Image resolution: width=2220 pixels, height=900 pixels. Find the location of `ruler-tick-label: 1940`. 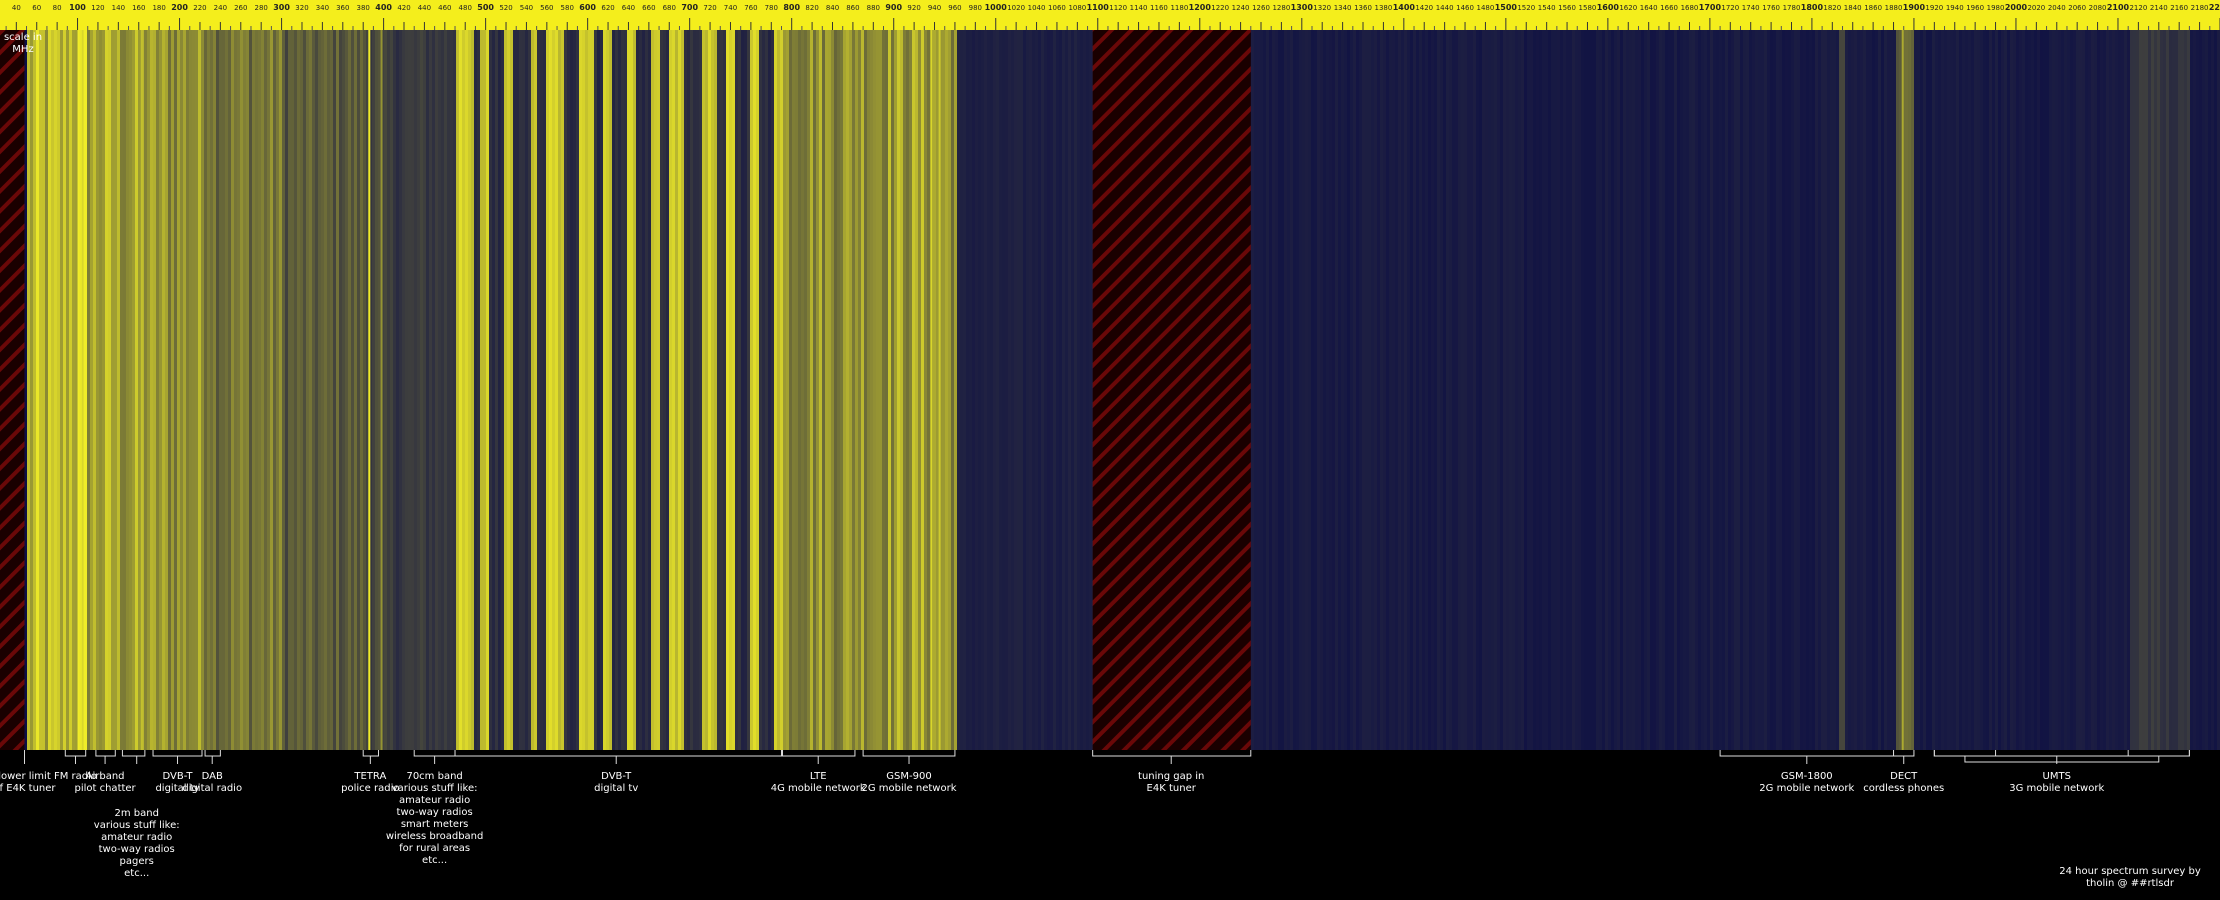

ruler-tick-label: 1940 is located at coordinates (1955, 8).